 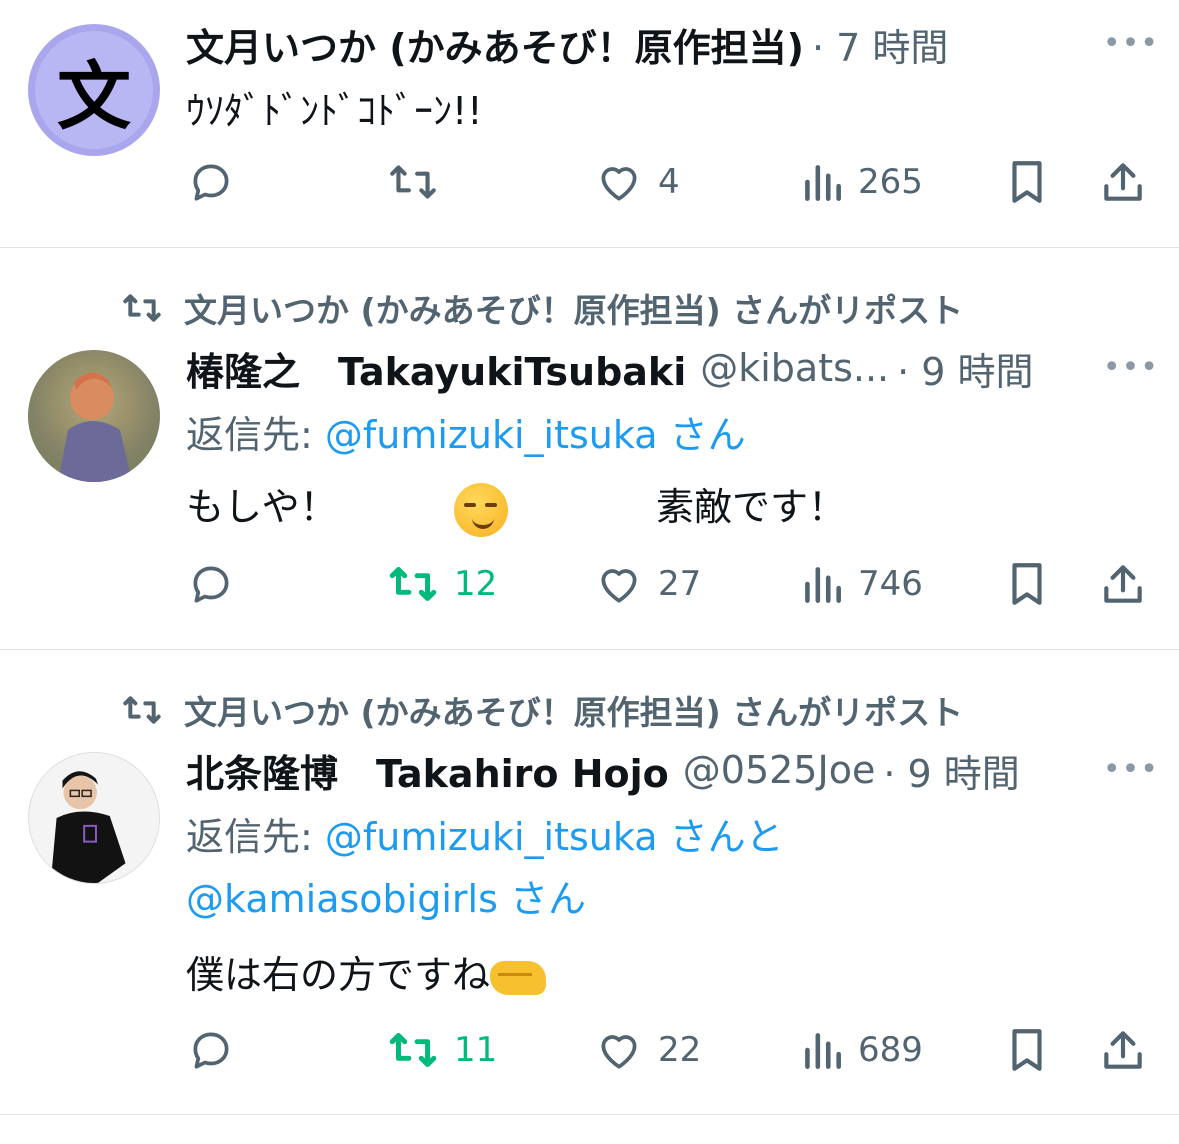 What do you see at coordinates (338, 975) in the screenshot?
I see `tweet-text-body: 僕は右の方ですね` at bounding box center [338, 975].